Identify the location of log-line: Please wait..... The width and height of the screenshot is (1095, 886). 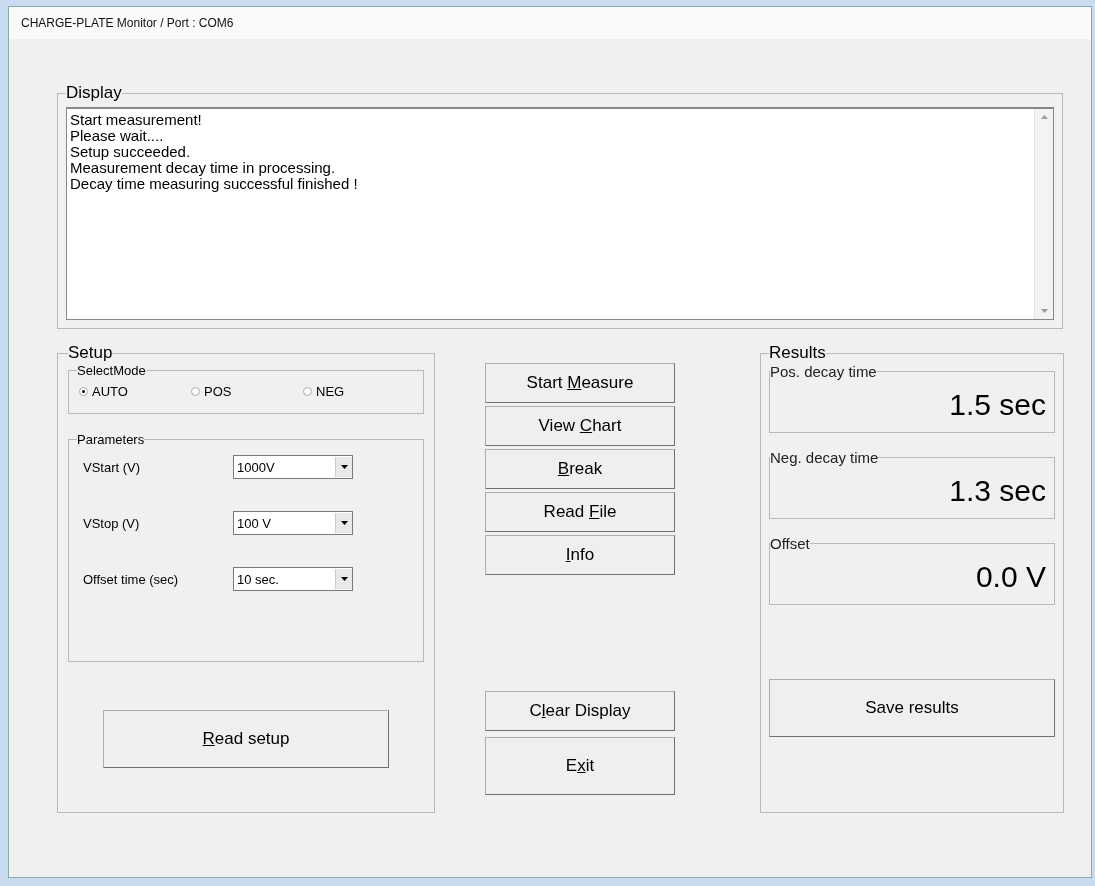
(117, 136).